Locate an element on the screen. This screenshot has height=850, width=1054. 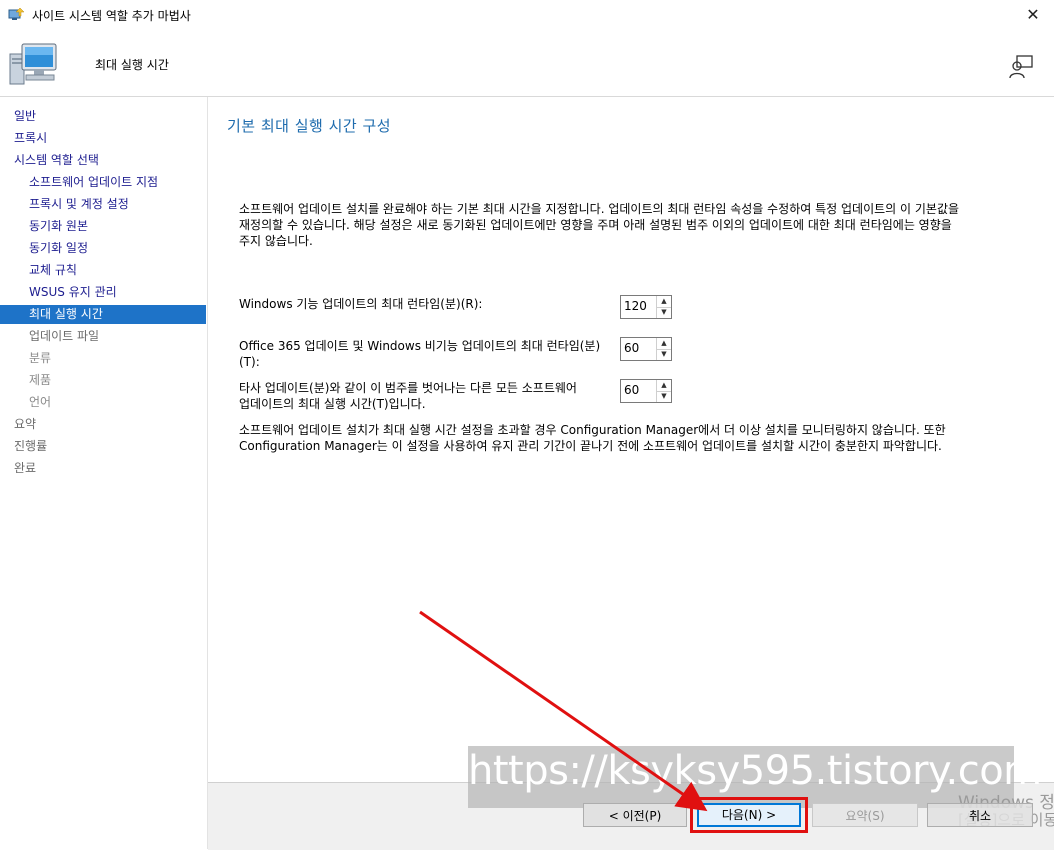
arrow-line is located at coordinates (563, 711).